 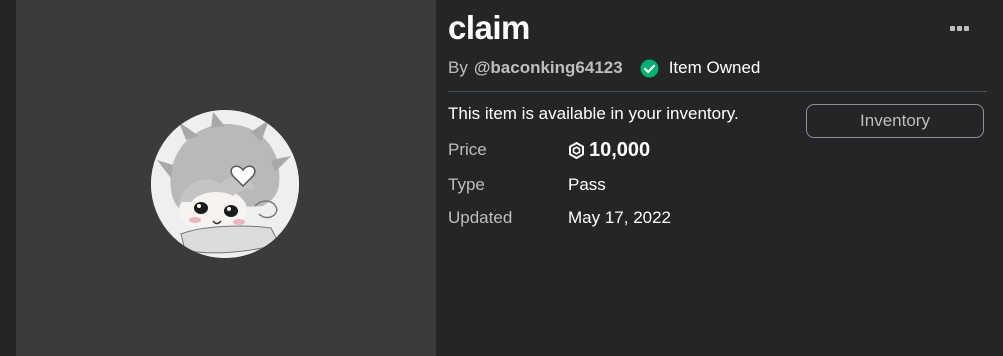 What do you see at coordinates (466, 184) in the screenshot?
I see `type-label: Type` at bounding box center [466, 184].